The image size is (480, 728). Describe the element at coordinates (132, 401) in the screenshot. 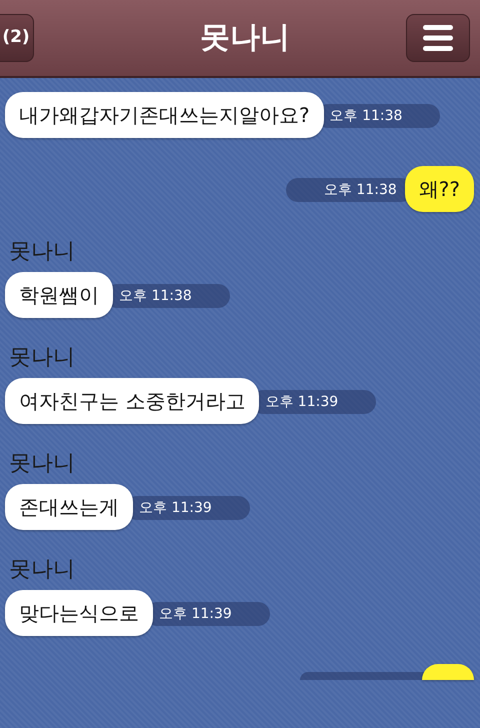

I see `message-bubble: 여자친구는 소중한거라고` at that location.